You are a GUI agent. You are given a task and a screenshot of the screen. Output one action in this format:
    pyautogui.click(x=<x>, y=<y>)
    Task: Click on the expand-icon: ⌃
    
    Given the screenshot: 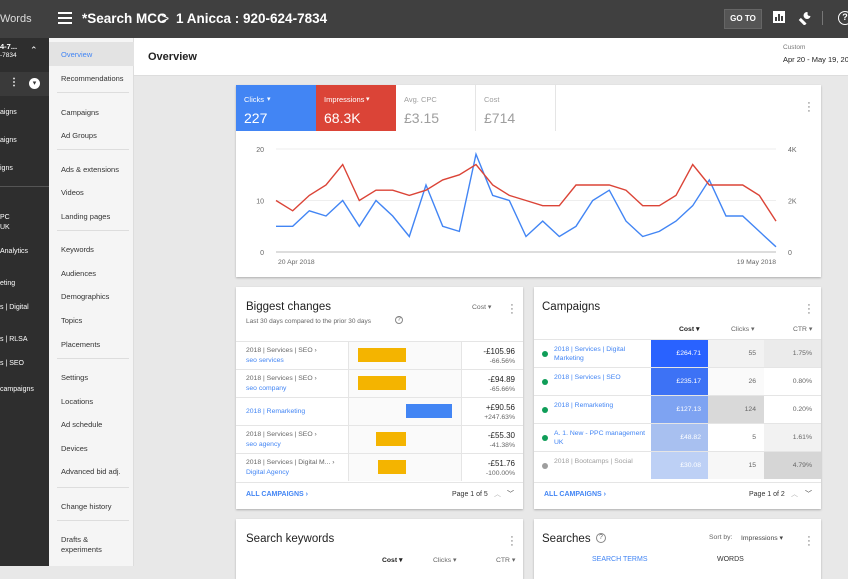 What is the action you would take?
    pyautogui.click(x=34, y=50)
    